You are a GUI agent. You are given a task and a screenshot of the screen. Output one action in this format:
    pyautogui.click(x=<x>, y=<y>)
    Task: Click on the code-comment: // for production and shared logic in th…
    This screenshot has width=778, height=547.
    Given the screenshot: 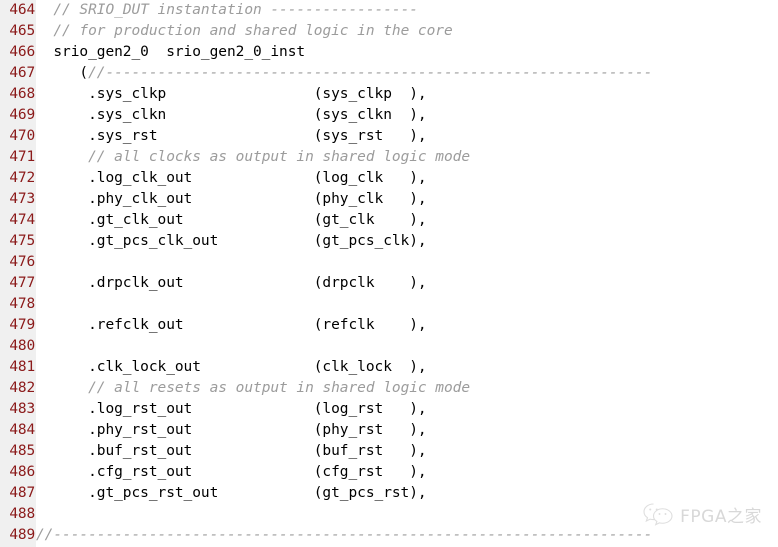 What is the action you would take?
    pyautogui.click(x=253, y=31)
    